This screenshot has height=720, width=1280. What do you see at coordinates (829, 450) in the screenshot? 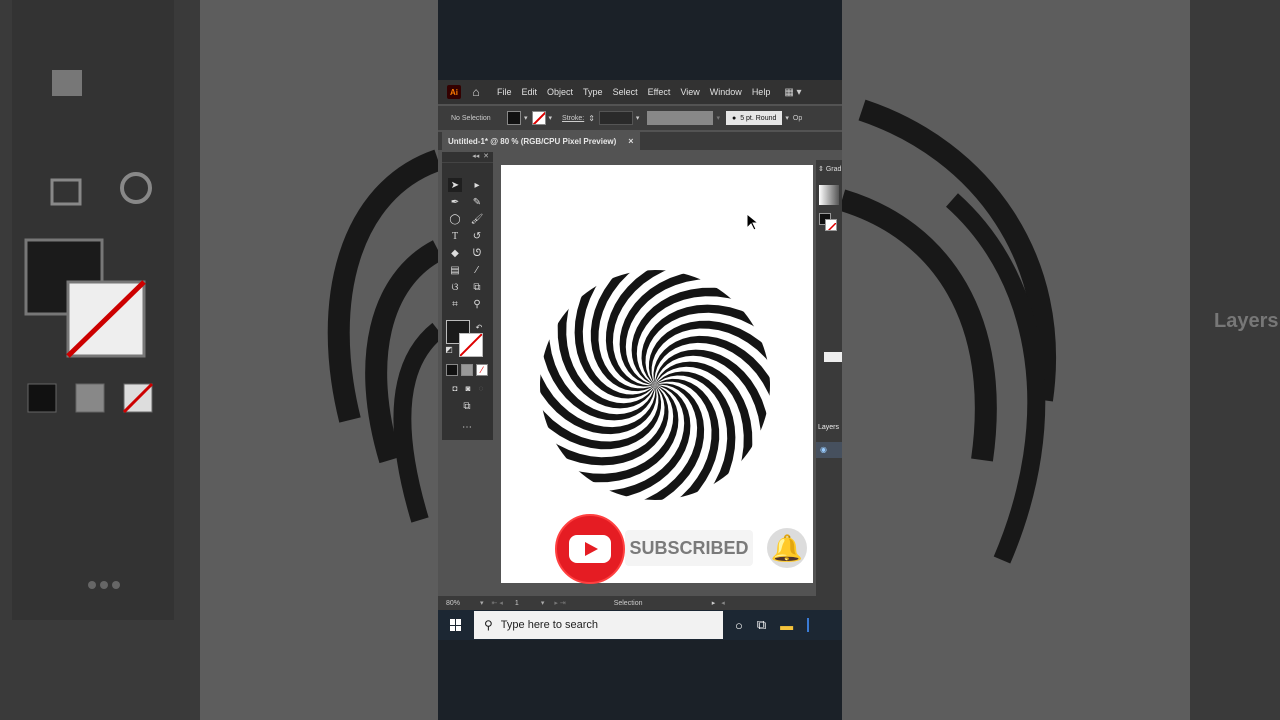
I see `visibility-eye-icon: ◉` at bounding box center [829, 450].